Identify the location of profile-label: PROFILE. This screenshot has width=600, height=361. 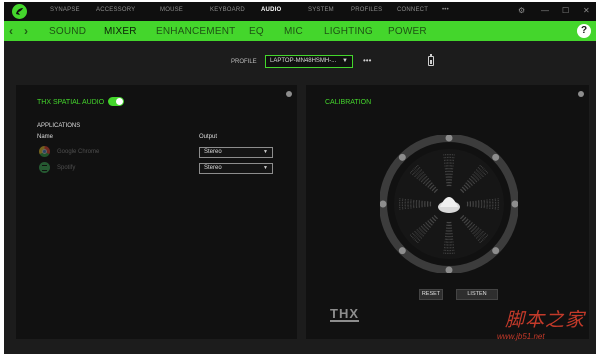
(244, 62).